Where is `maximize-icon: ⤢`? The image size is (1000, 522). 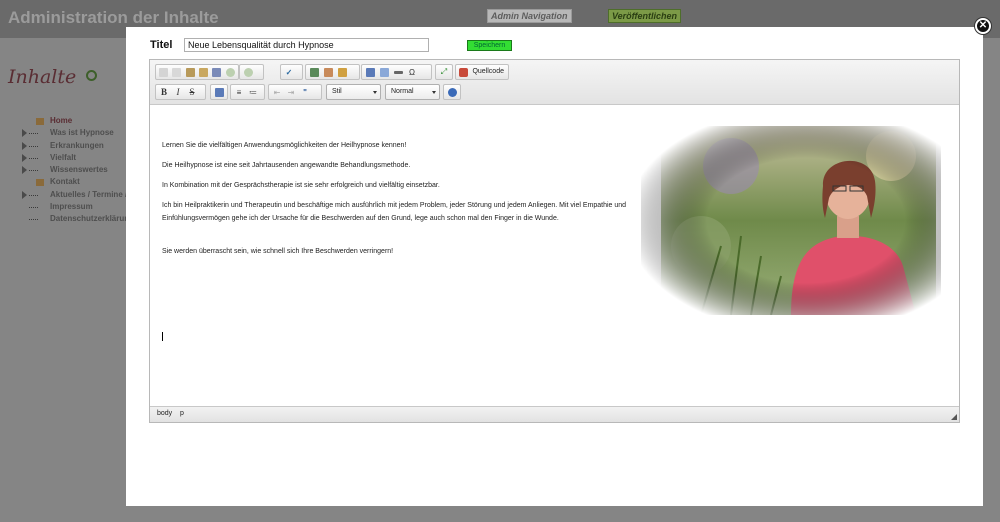
maximize-icon: ⤢ is located at coordinates (444, 72).